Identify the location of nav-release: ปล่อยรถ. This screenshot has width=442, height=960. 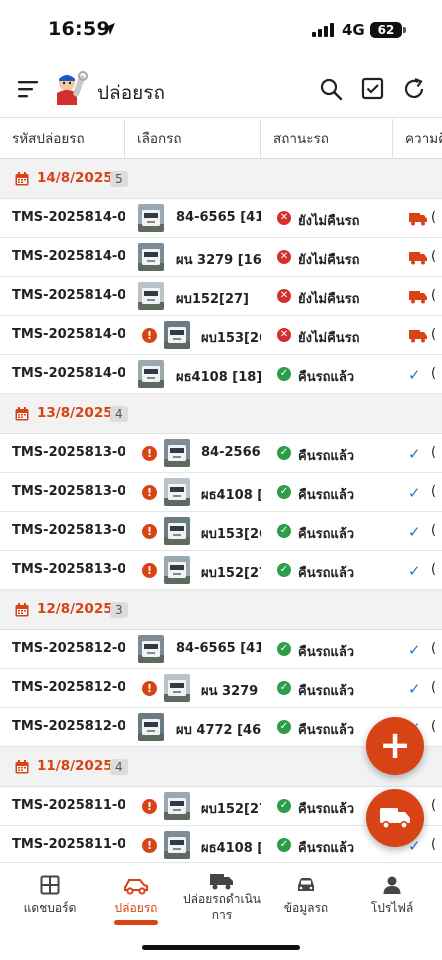
(136, 895).